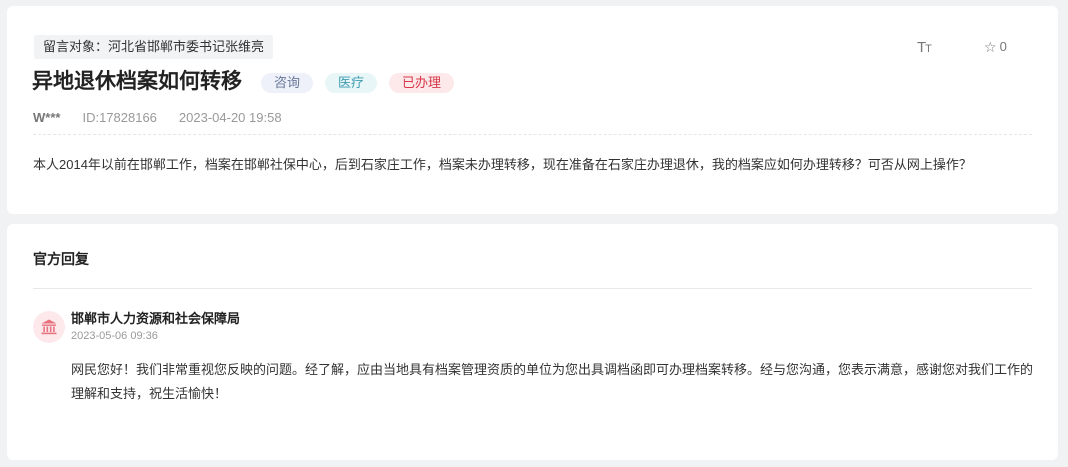  I want to click on favorite-button: ☆ 0, so click(995, 46).